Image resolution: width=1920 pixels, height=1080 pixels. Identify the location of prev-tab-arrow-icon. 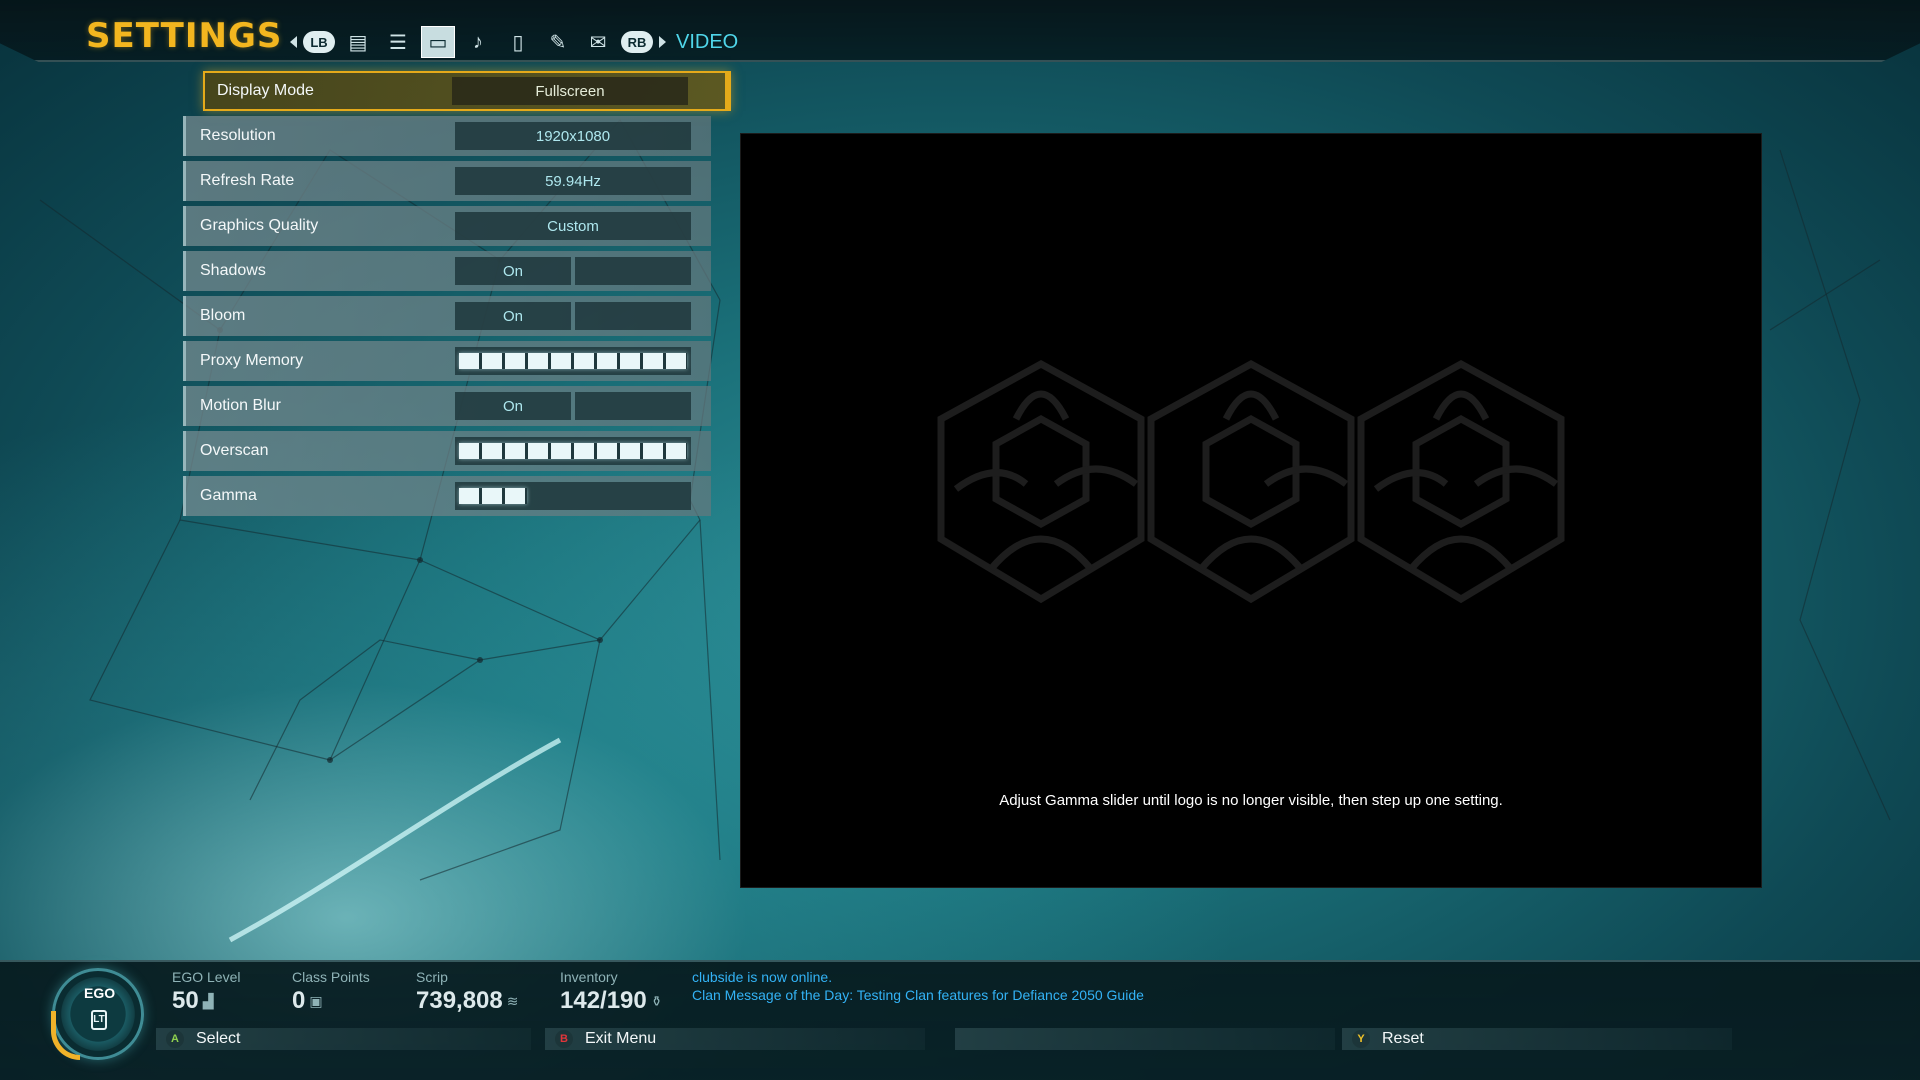
(293, 42).